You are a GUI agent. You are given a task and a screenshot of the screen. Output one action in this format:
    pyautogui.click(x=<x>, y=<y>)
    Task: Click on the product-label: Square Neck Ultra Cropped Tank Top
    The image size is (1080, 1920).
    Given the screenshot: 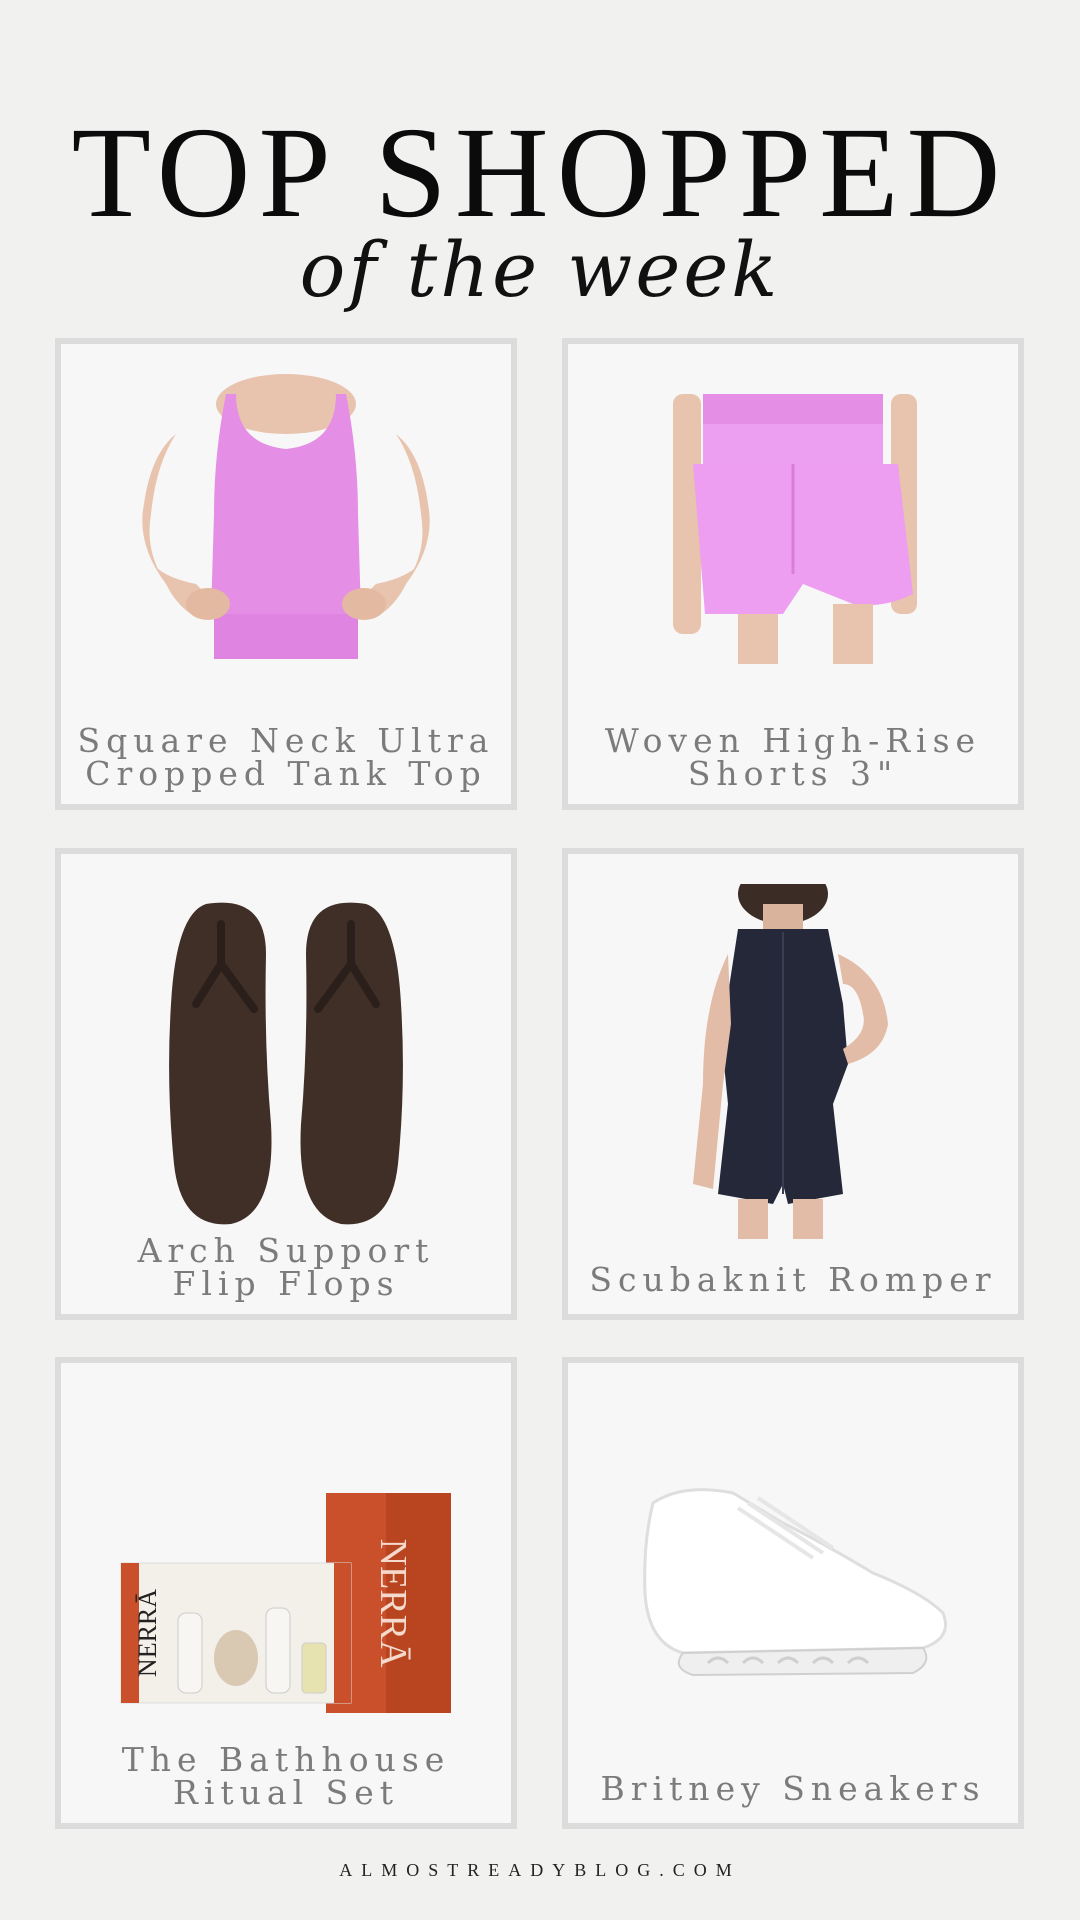 What is the action you would take?
    pyautogui.click(x=286, y=757)
    